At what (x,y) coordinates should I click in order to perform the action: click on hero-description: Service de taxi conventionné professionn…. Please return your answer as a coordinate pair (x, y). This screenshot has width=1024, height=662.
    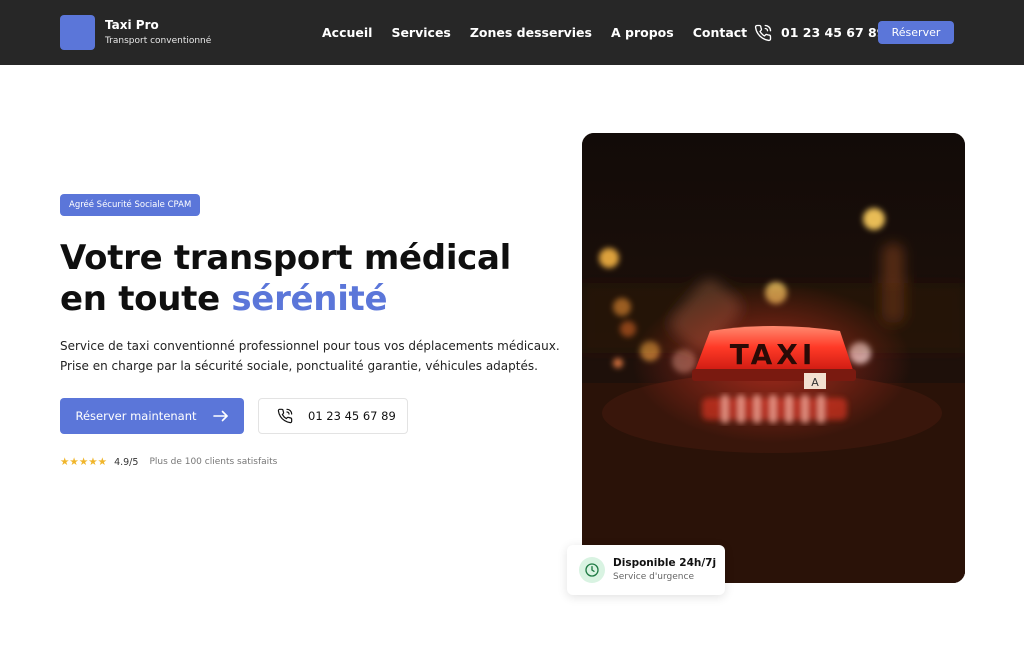
    Looking at the image, I should click on (310, 356).